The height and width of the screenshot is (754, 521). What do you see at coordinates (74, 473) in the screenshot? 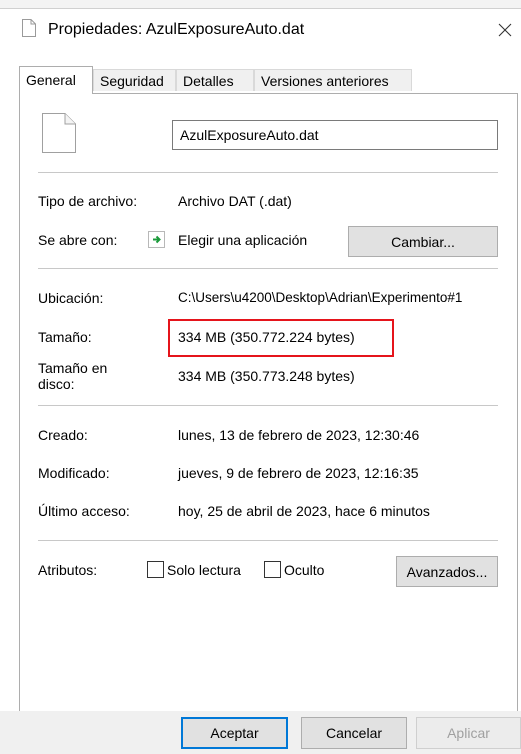
I see `modified-label: Modificado:` at bounding box center [74, 473].